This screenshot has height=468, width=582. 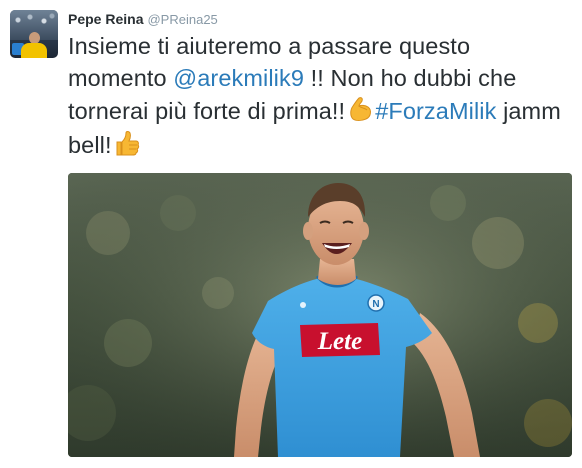 What do you see at coordinates (303, 305) in the screenshot?
I see `kit-maker-logo-icon` at bounding box center [303, 305].